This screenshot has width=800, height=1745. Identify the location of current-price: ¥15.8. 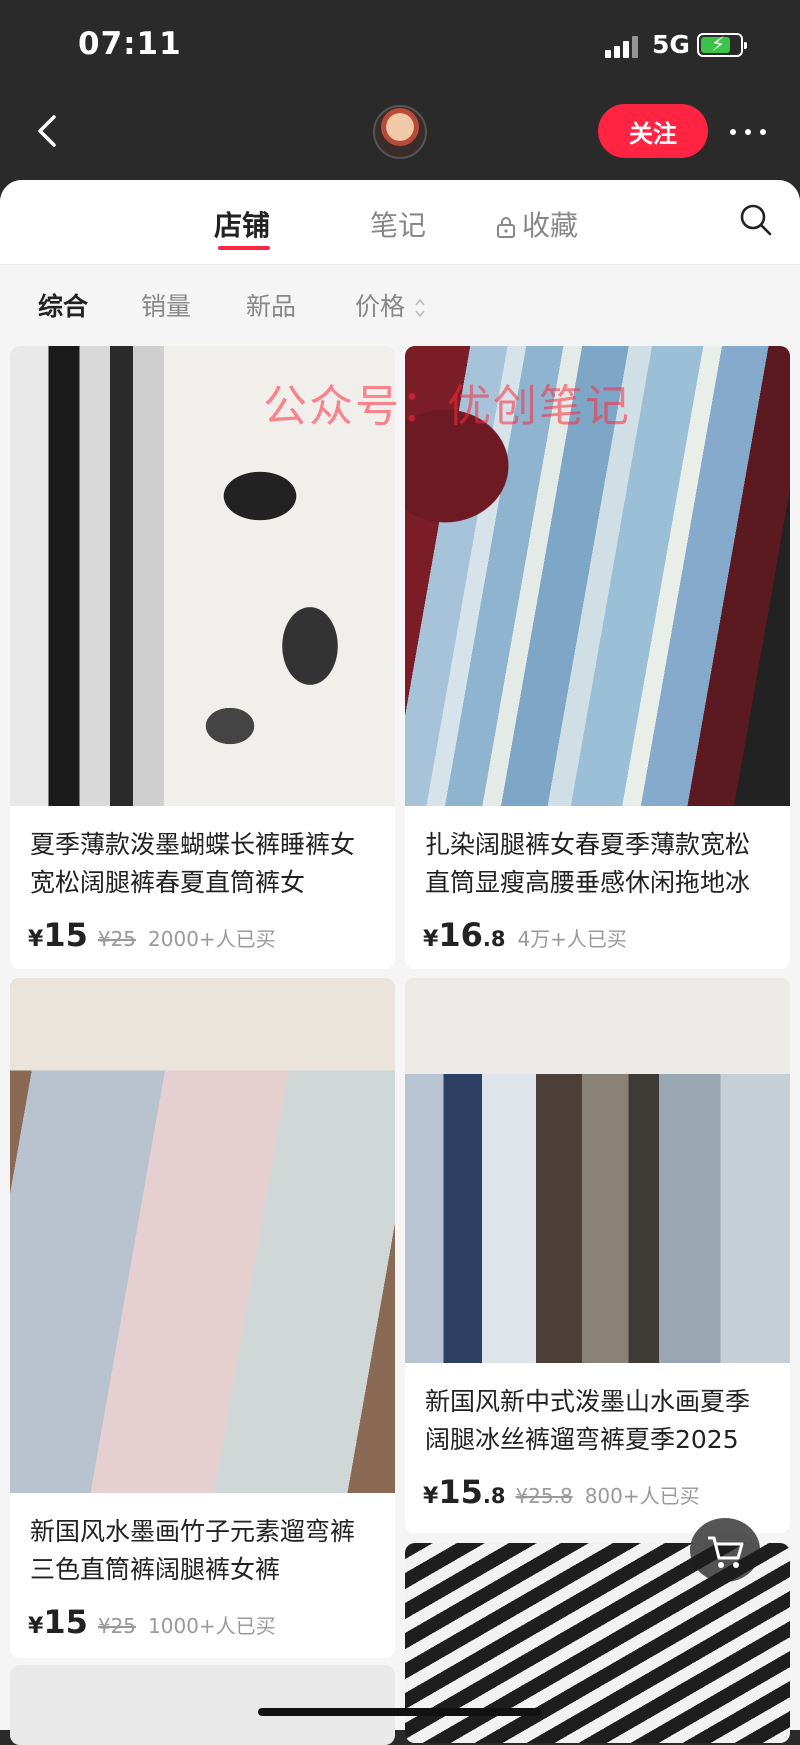
(464, 1492).